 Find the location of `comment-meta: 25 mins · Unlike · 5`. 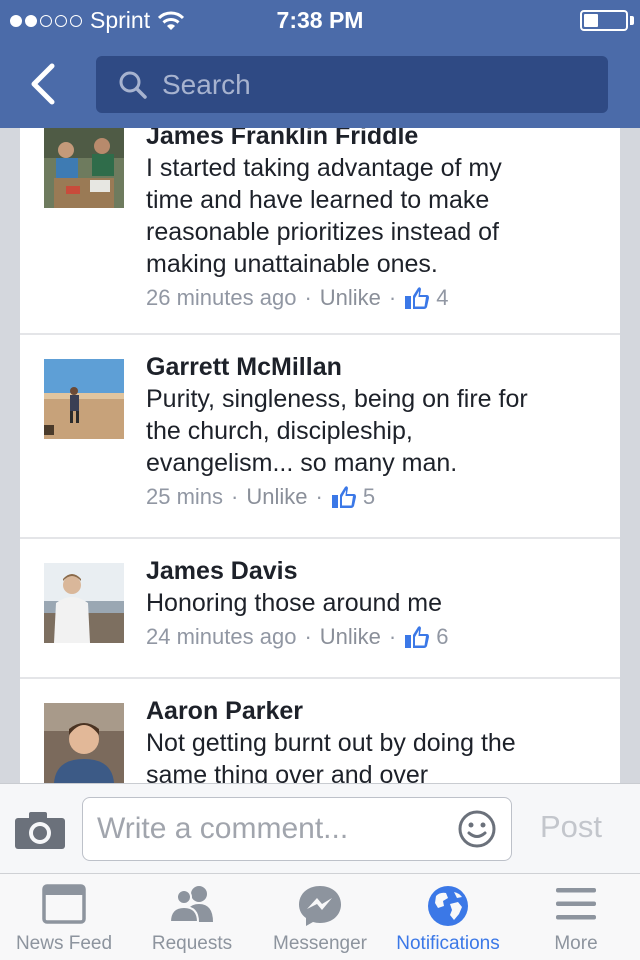

comment-meta: 25 mins · Unlike · 5 is located at coordinates (373, 497).